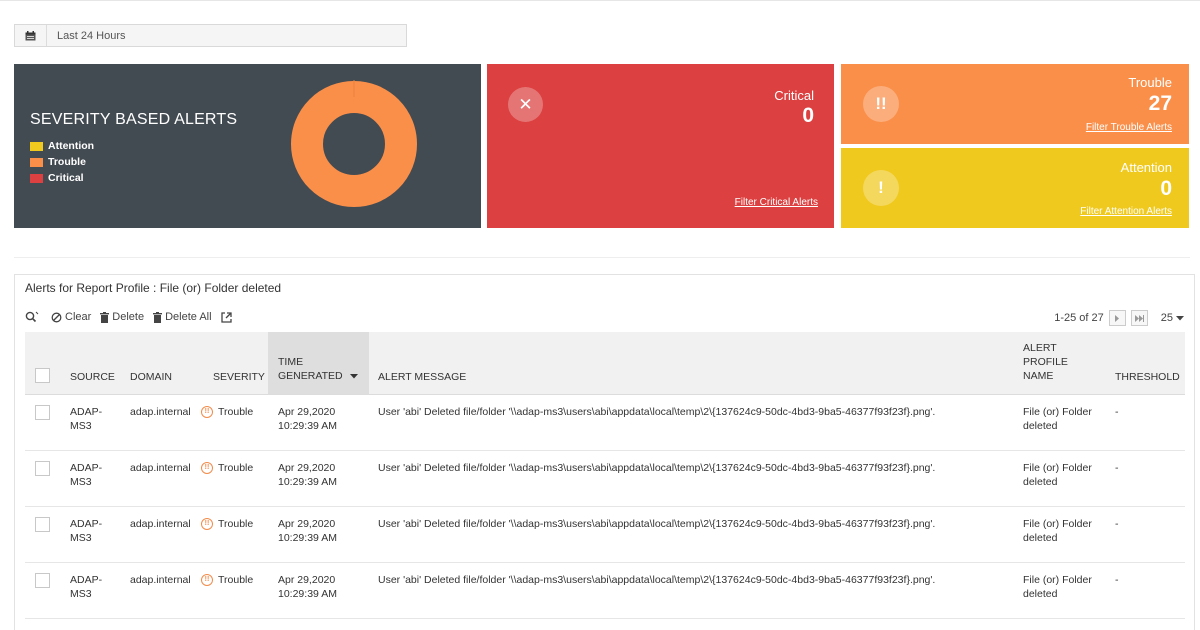 This screenshot has height=630, width=1200. Describe the element at coordinates (1150, 82) in the screenshot. I see `trouble-label: Trouble` at that location.